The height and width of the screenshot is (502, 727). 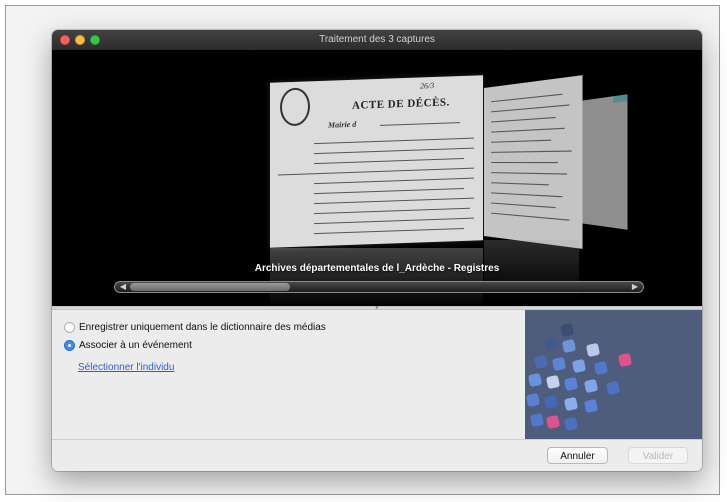 I want to click on seal-image, so click(x=295, y=107).